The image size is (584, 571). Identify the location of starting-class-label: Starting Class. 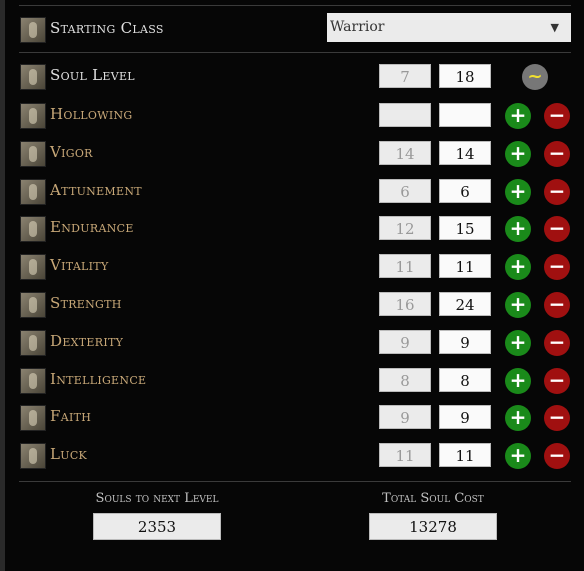
(107, 28).